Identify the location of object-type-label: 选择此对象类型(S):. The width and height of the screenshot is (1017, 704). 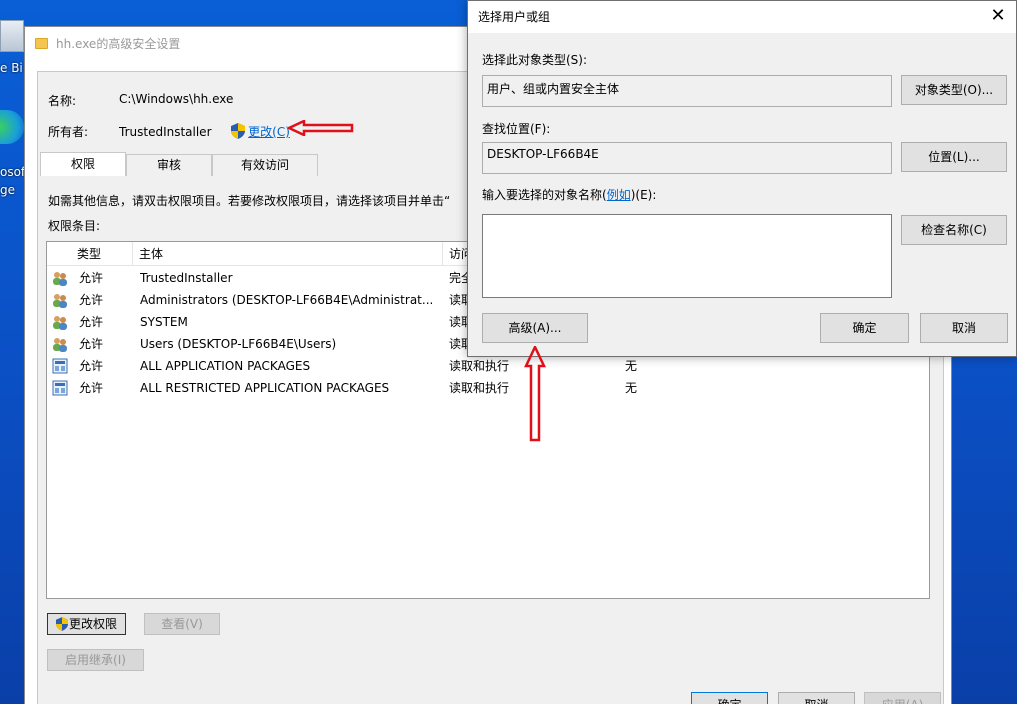
(535, 60).